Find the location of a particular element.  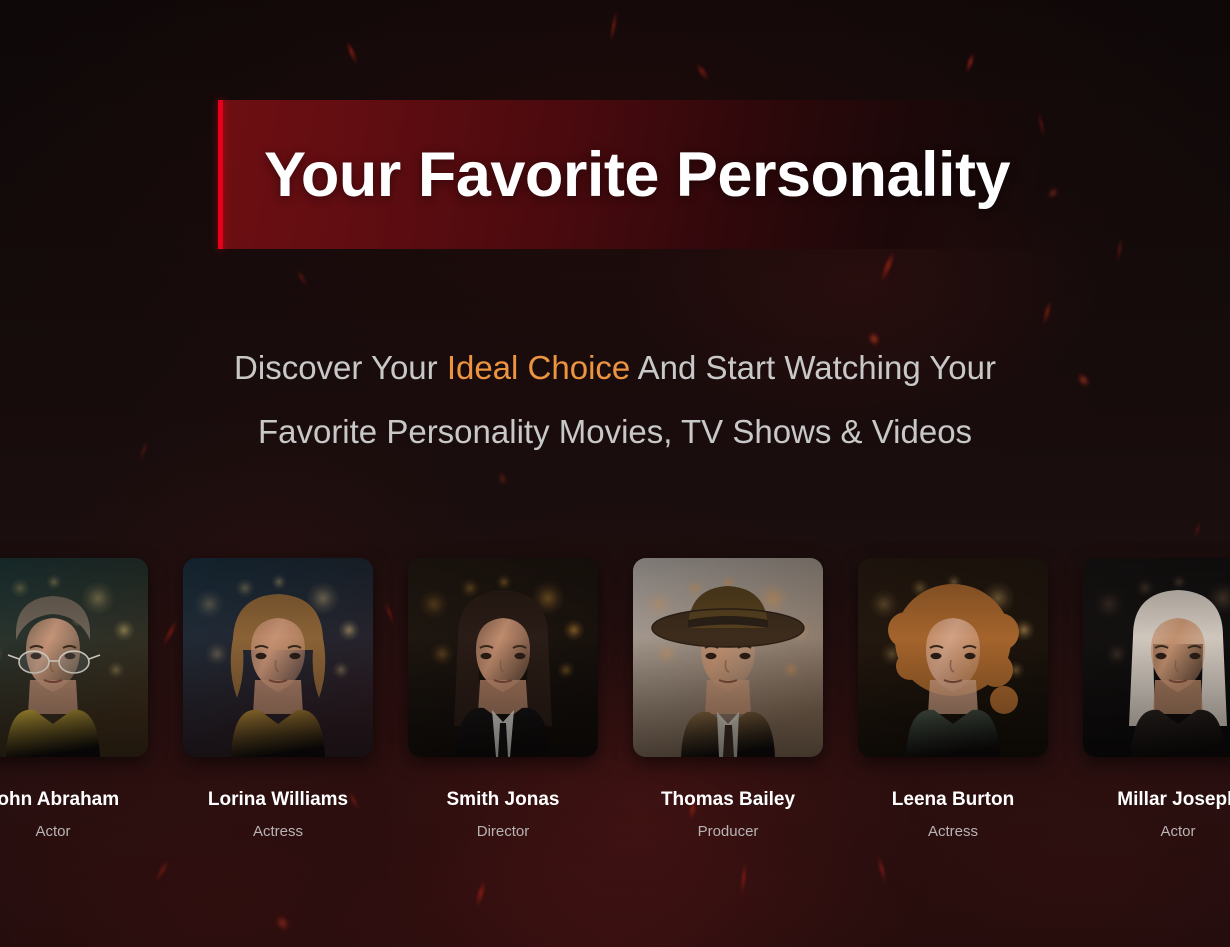

personality-card: Millar Joseph Actor is located at coordinates (1156, 699).